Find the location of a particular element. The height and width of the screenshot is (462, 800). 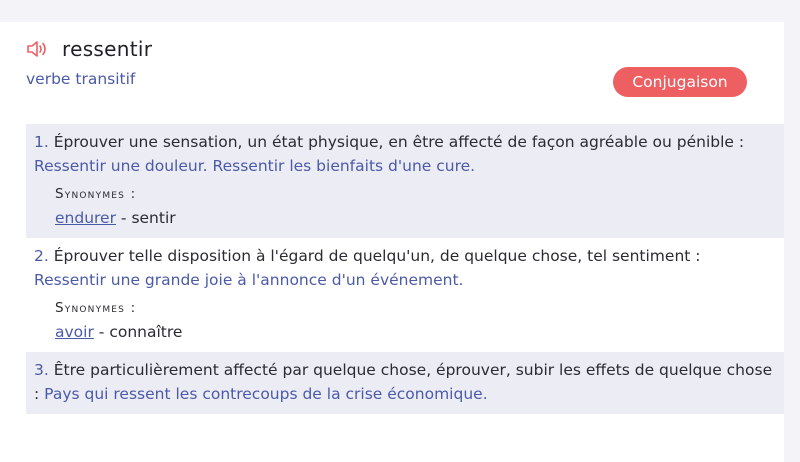

synonym-link: avoir is located at coordinates (74, 332).